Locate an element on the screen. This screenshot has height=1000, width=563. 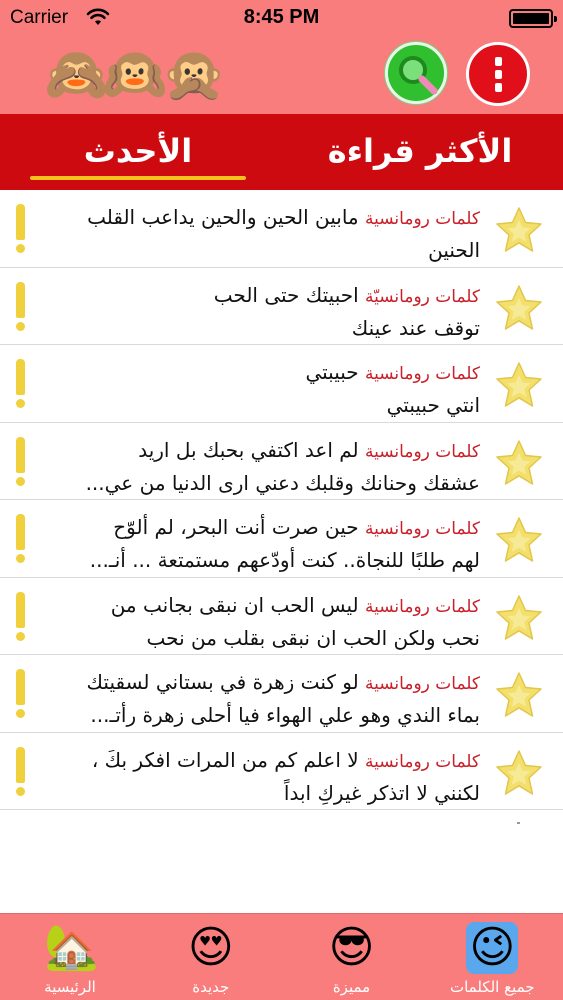
post-line-1-text: لا اعلم كم من المرات افكر بكَ ، is located at coordinates (225, 759).